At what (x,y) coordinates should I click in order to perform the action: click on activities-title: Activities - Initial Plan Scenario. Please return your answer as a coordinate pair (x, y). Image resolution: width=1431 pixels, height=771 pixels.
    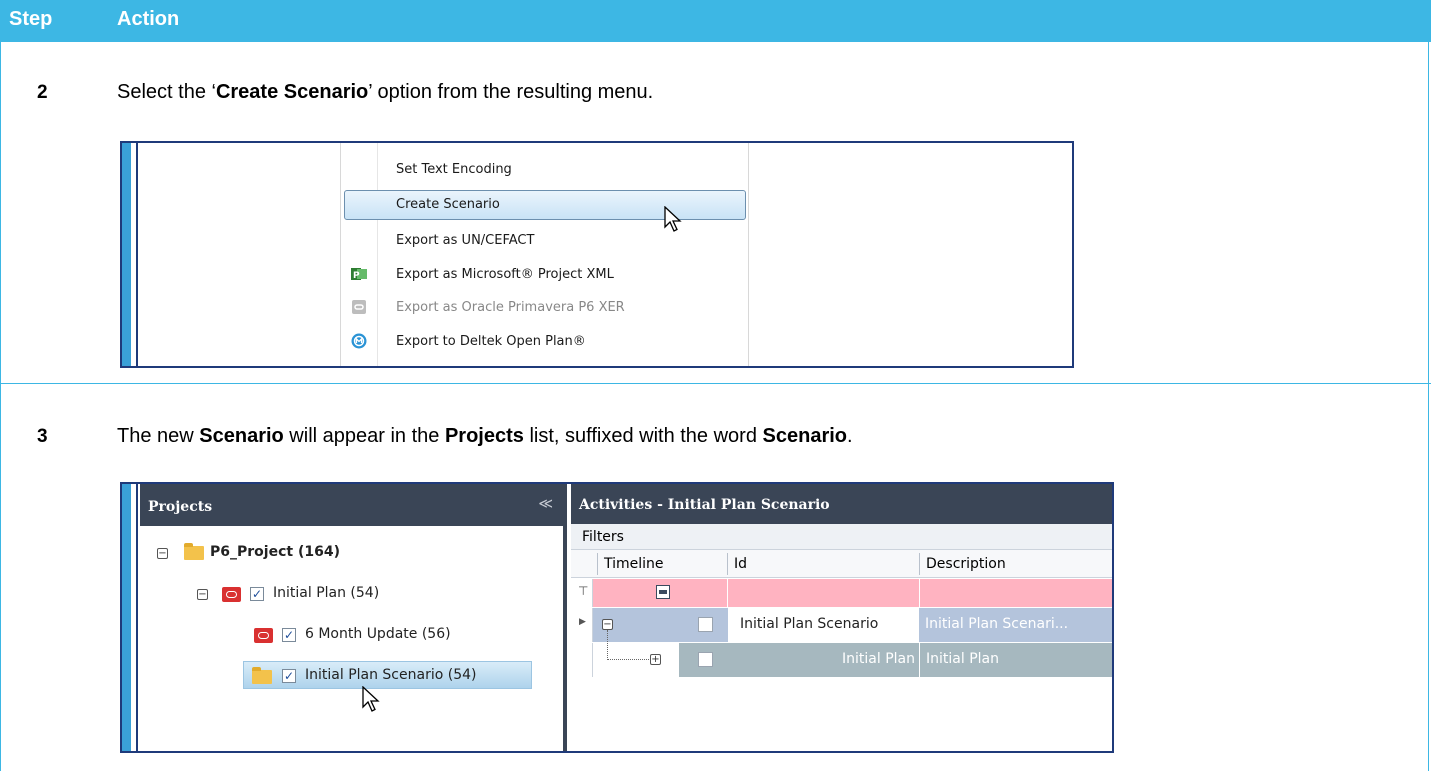
    Looking at the image, I should click on (704, 505).